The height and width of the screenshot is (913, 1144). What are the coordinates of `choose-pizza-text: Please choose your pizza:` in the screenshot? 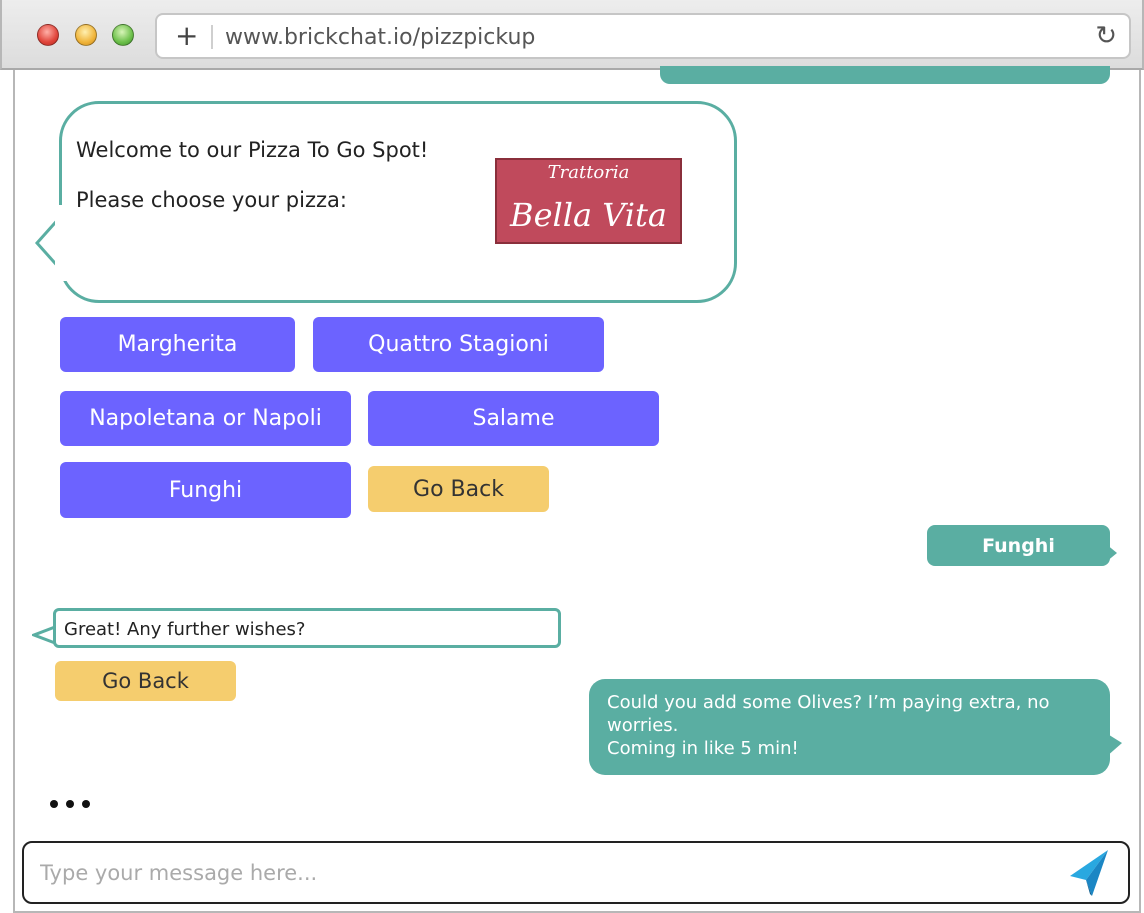 It's located at (211, 200).